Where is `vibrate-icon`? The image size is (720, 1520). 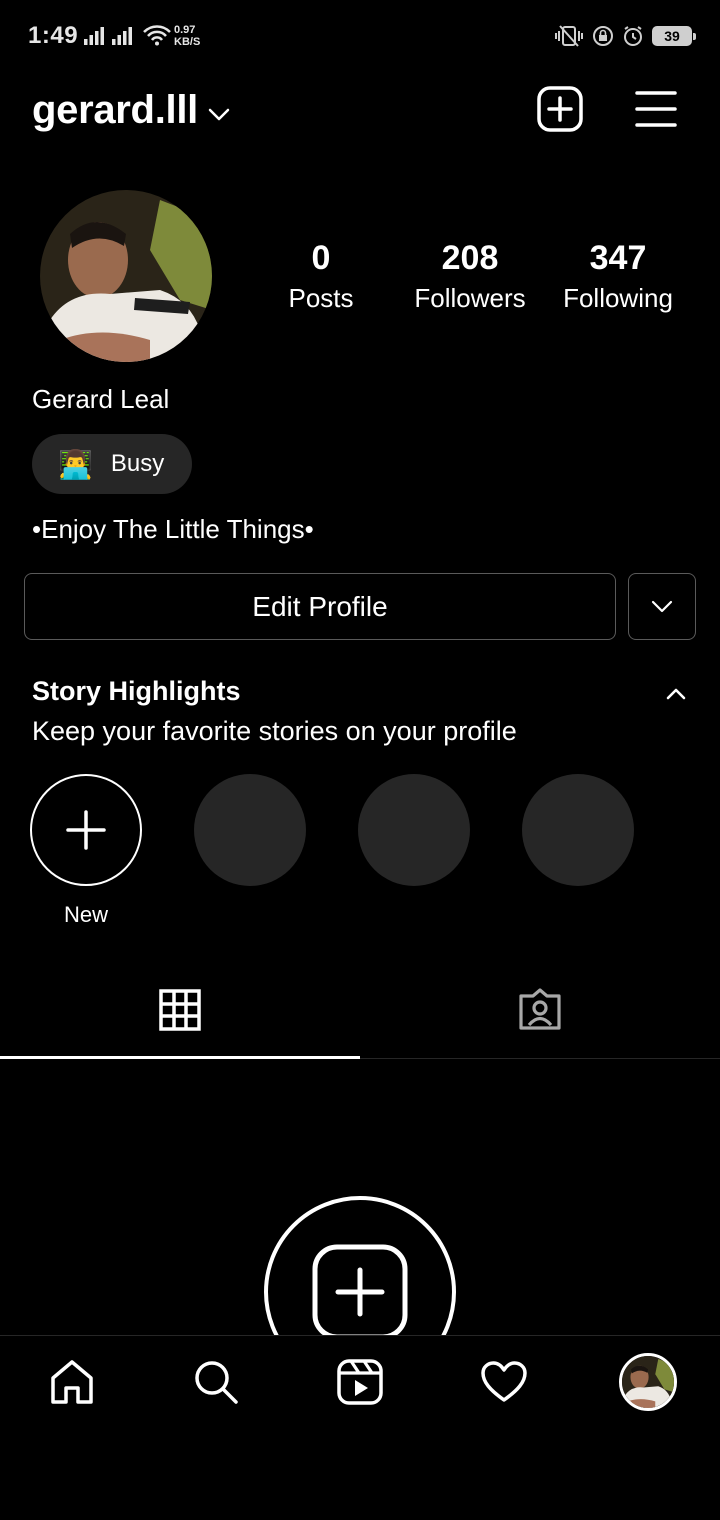 vibrate-icon is located at coordinates (569, 36).